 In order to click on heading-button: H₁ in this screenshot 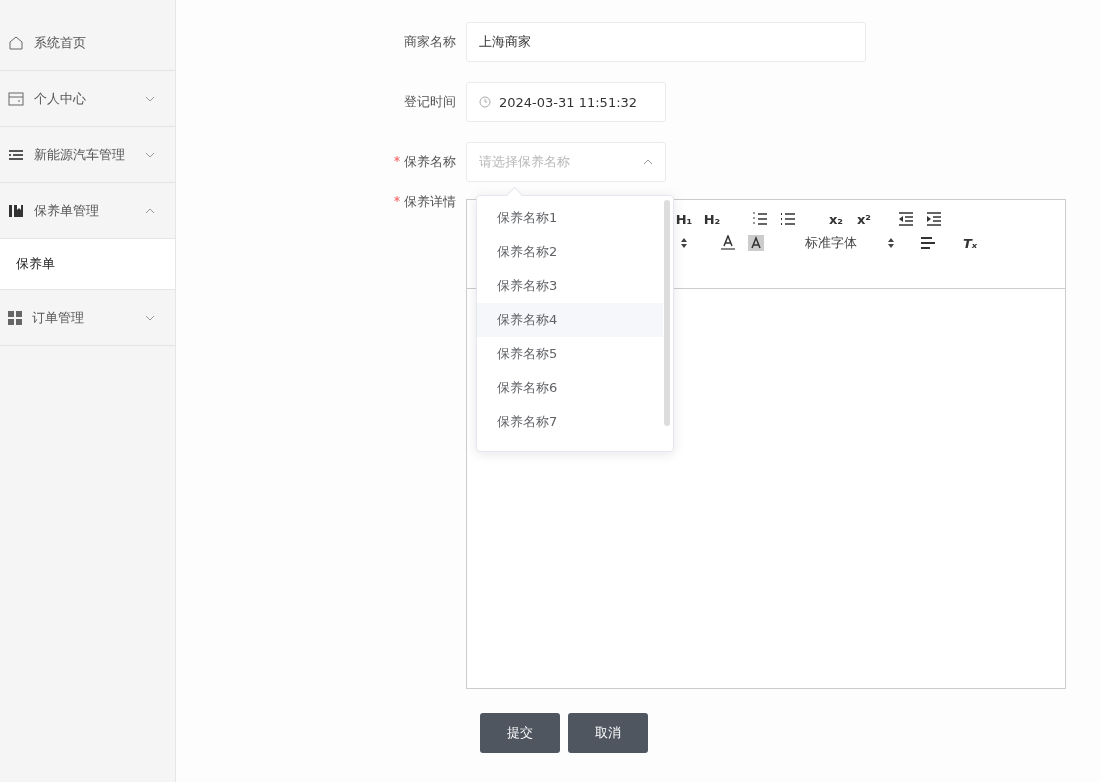, I will do `click(684, 219)`.